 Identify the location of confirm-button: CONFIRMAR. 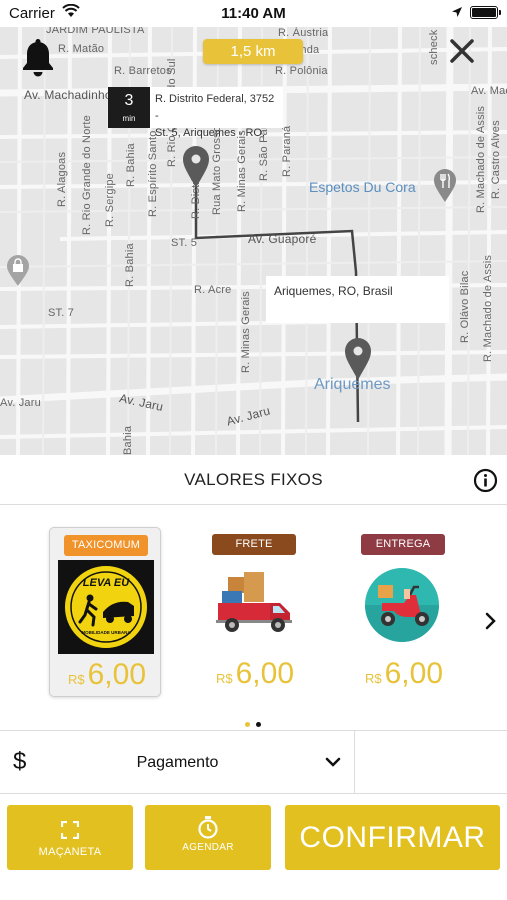
(392, 837).